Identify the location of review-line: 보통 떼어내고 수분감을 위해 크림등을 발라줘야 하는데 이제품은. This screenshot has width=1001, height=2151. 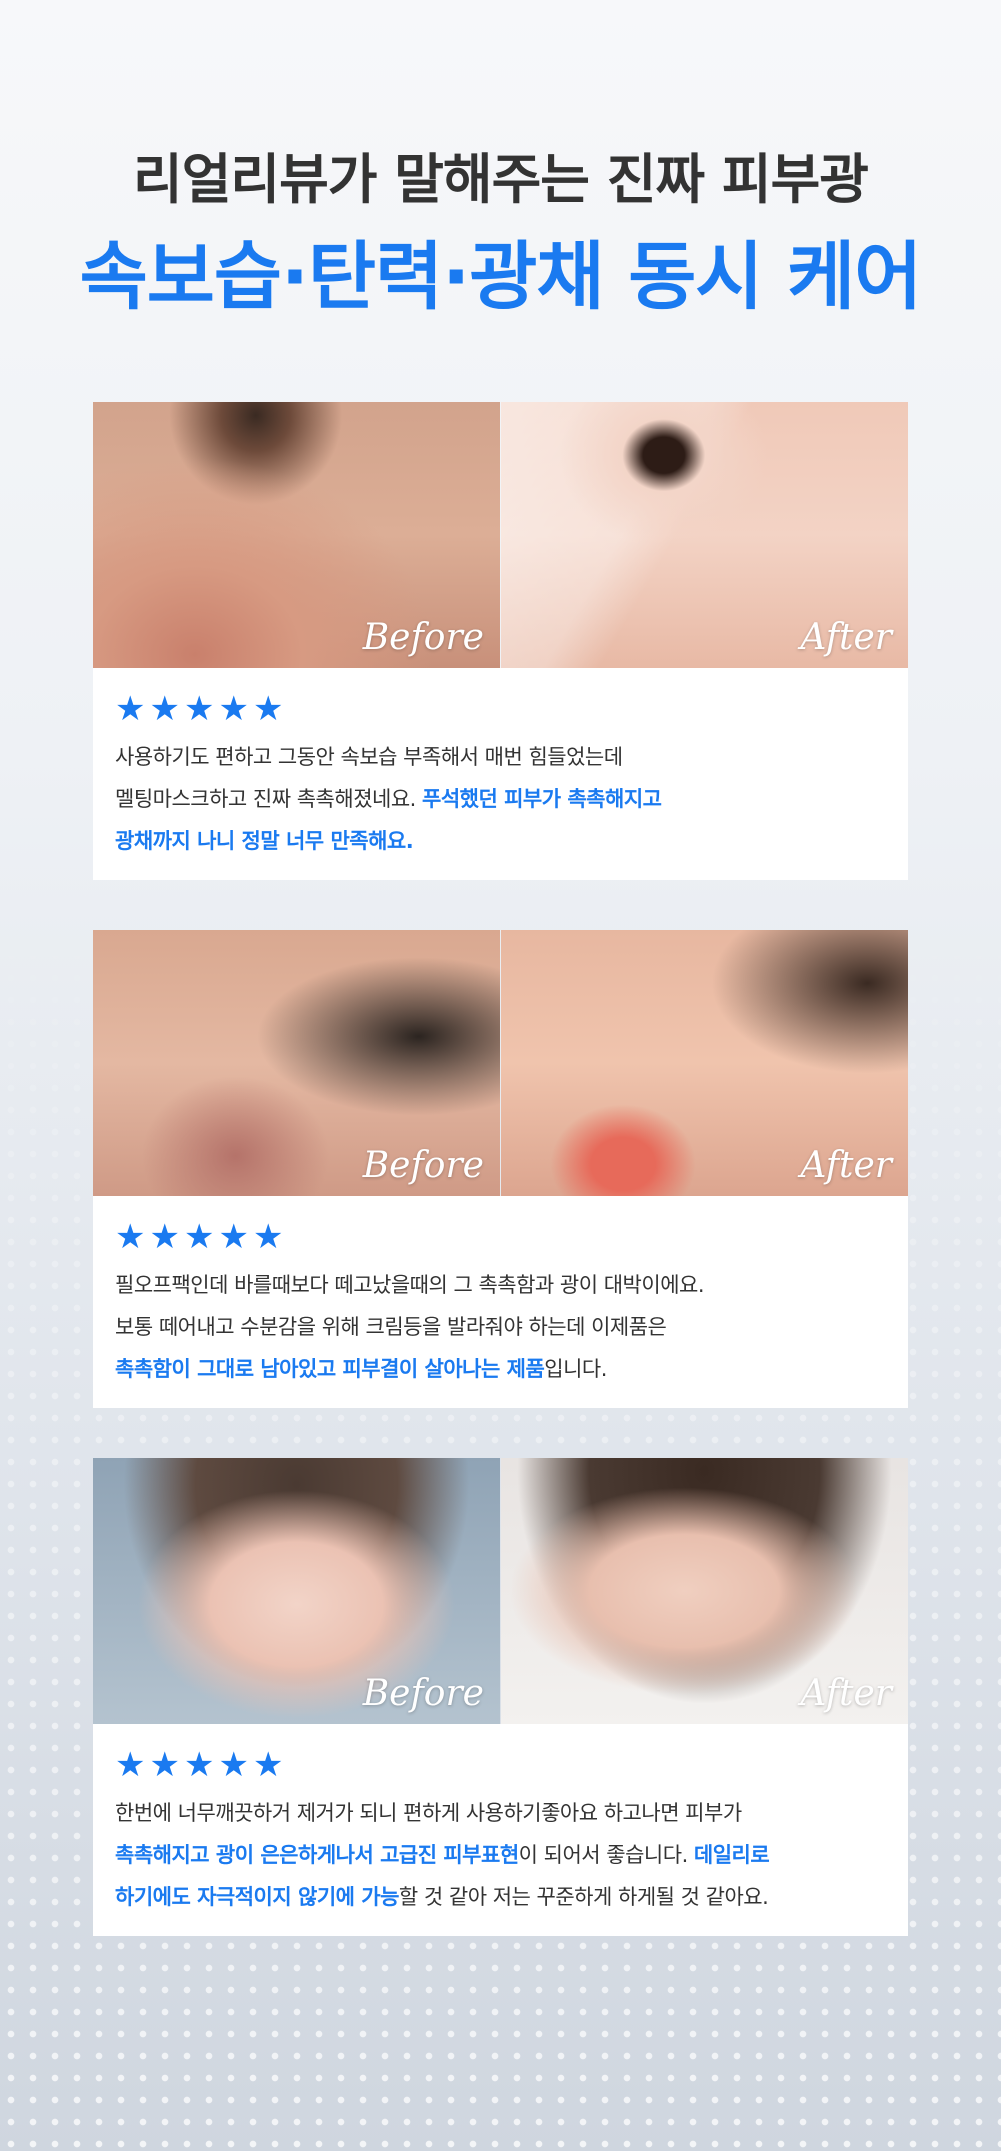
(500, 1327).